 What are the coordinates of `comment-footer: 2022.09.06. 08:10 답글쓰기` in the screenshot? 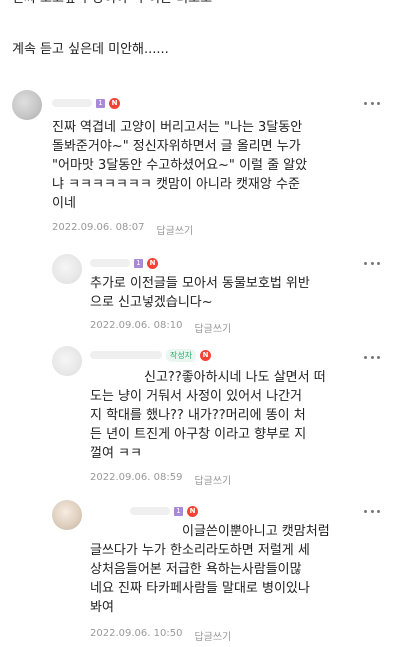 It's located at (160, 327).